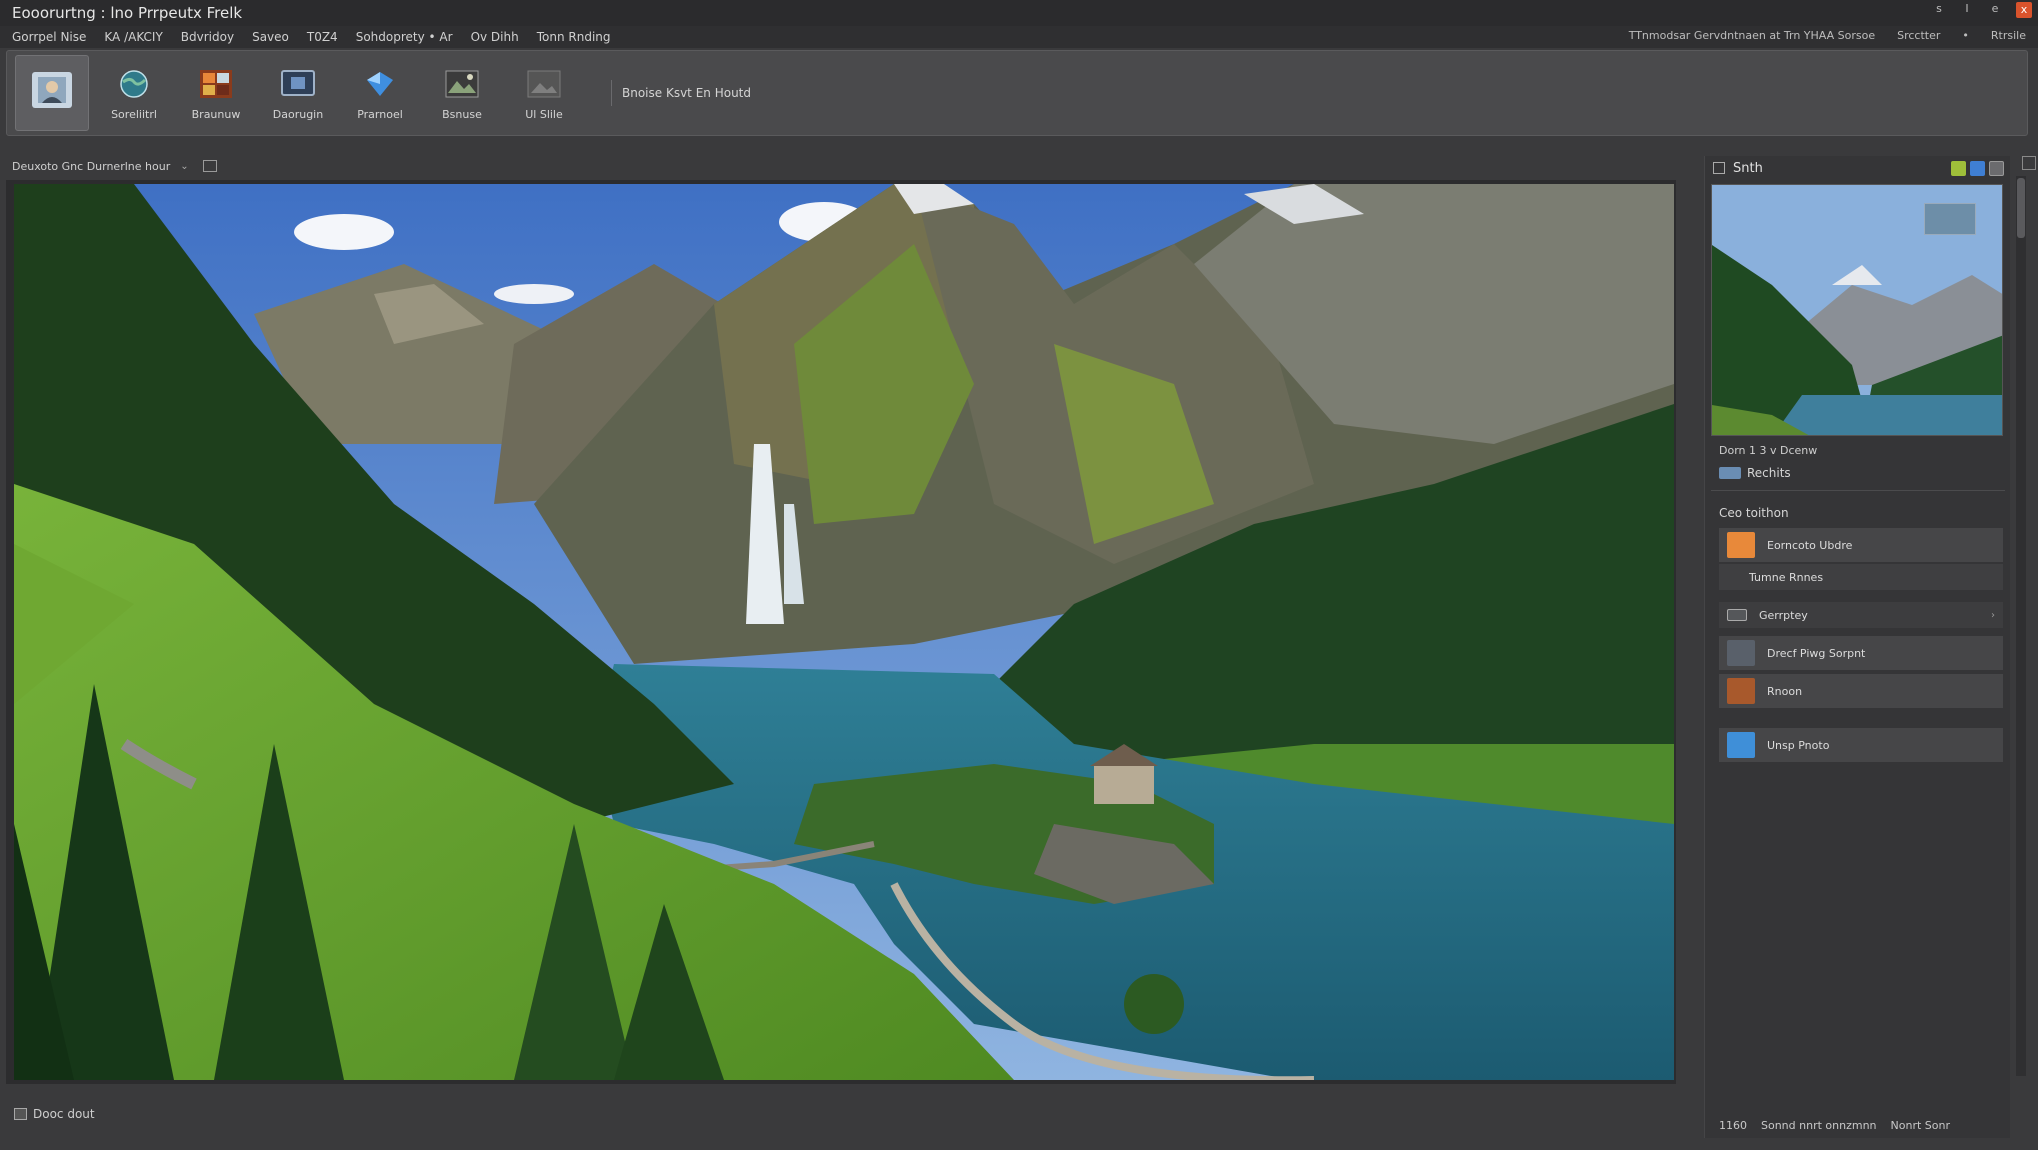  What do you see at coordinates (462, 114) in the screenshot?
I see `tool-label: Bsnuse` at bounding box center [462, 114].